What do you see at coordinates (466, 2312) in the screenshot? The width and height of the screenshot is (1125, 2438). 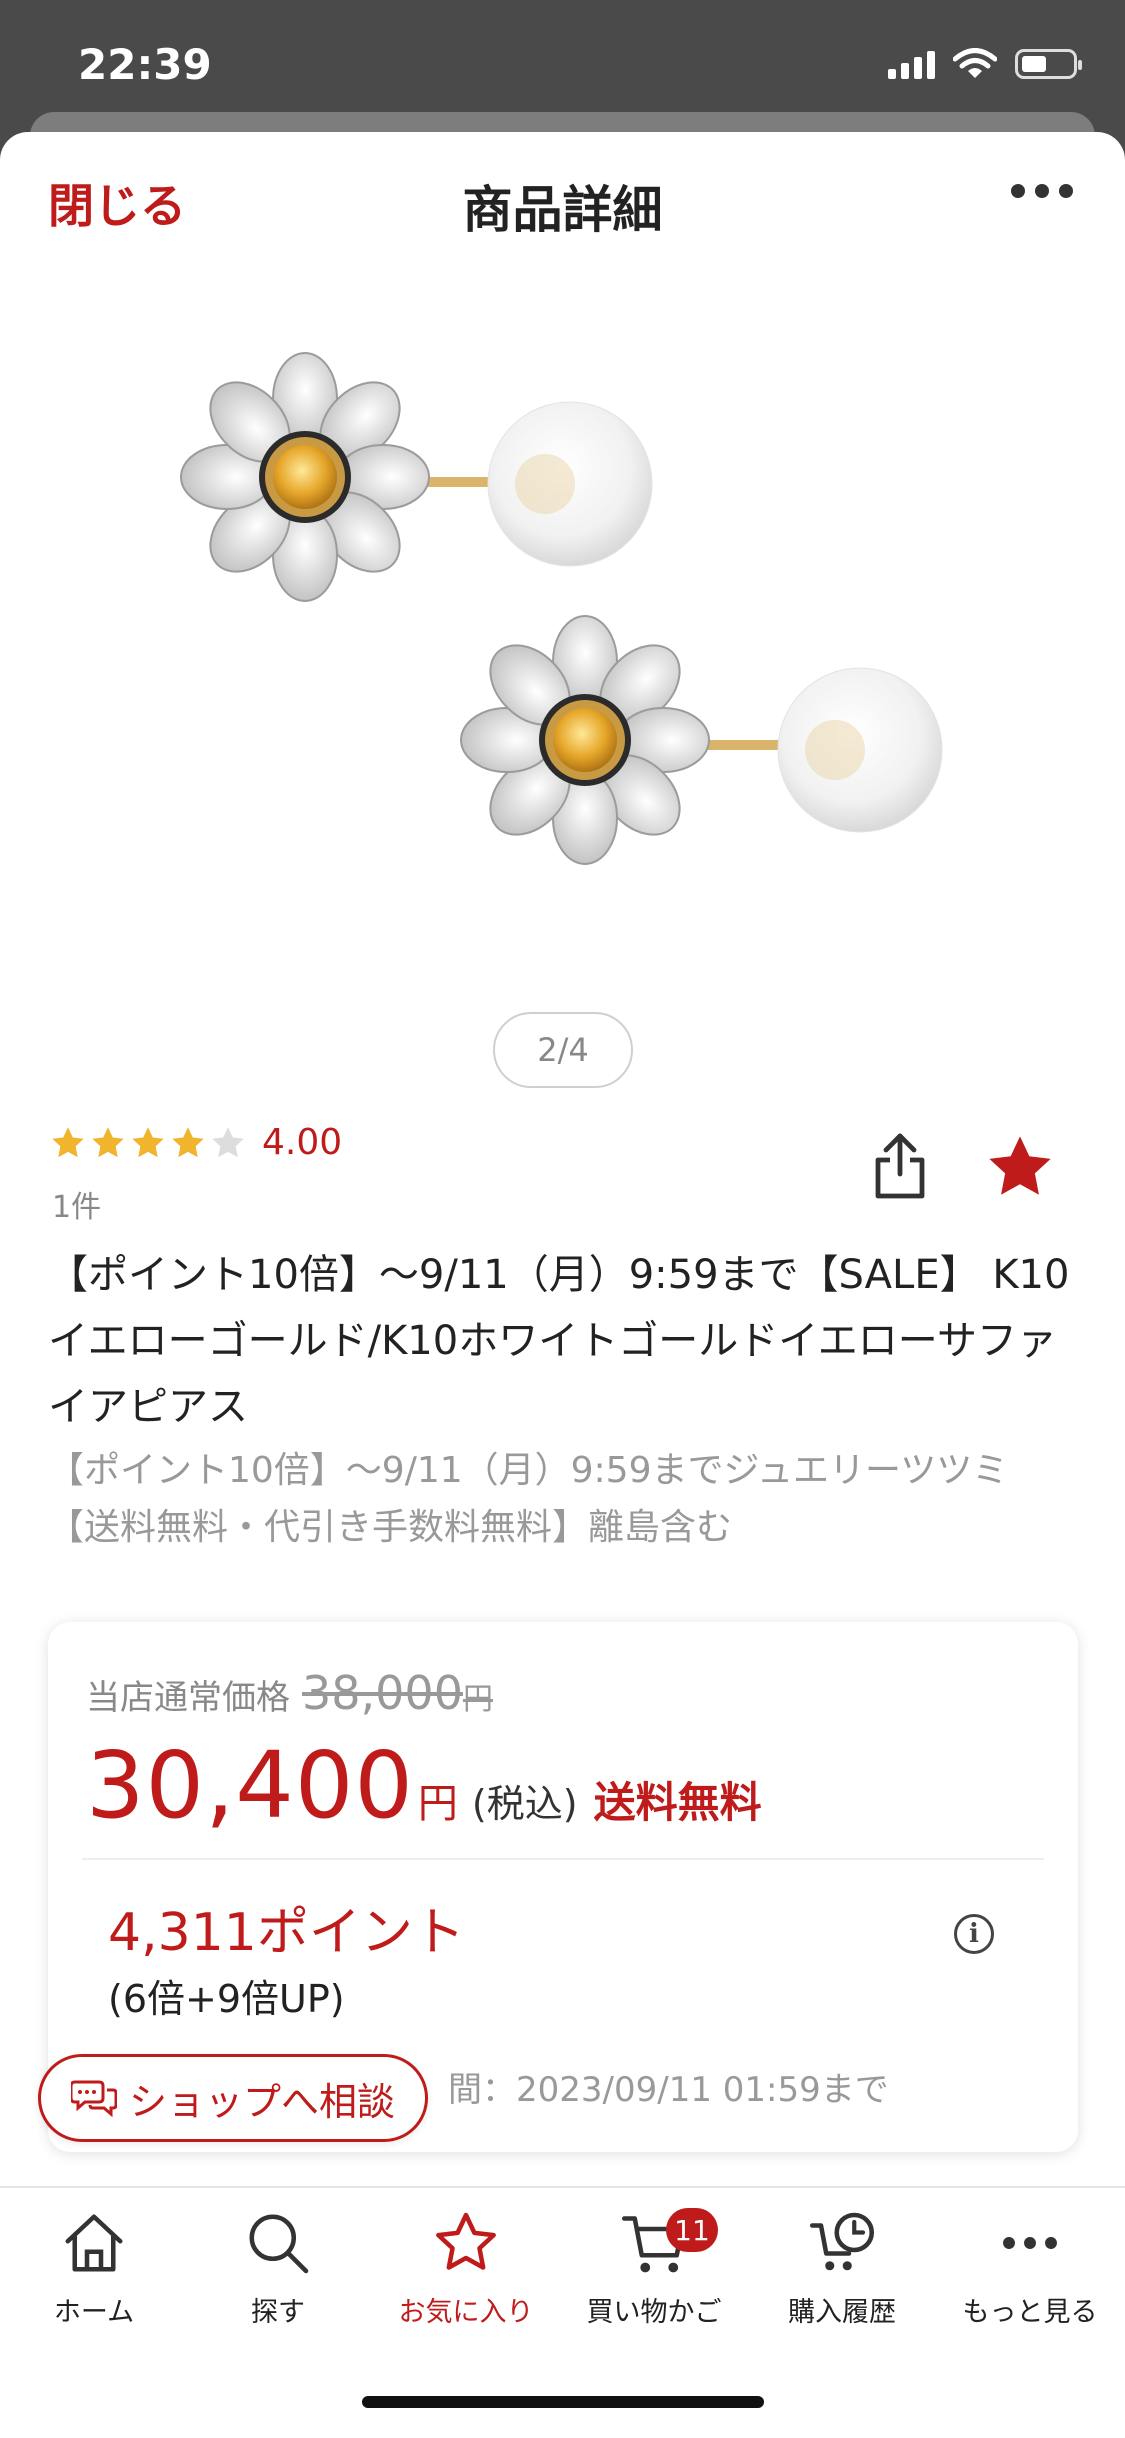 I see `tab-favorites-label: お気に入り` at bounding box center [466, 2312].